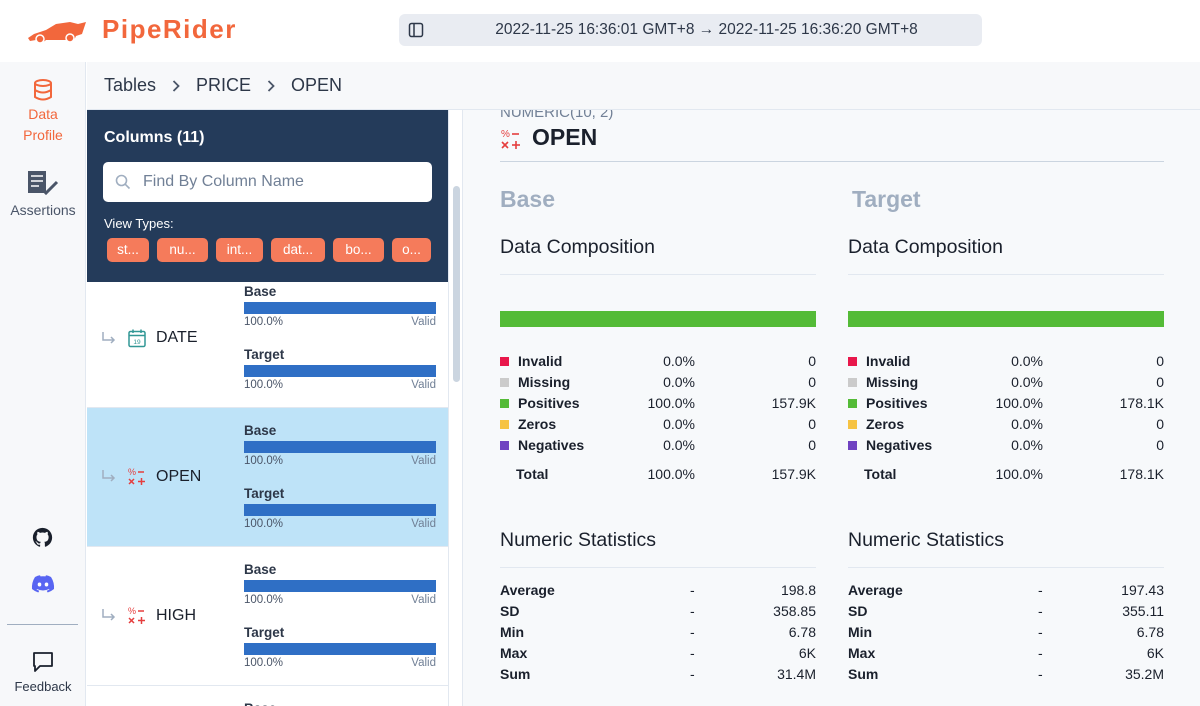 The height and width of the screenshot is (706, 1200). What do you see at coordinates (43, 674) in the screenshot?
I see `nav-feedback: Feedback` at bounding box center [43, 674].